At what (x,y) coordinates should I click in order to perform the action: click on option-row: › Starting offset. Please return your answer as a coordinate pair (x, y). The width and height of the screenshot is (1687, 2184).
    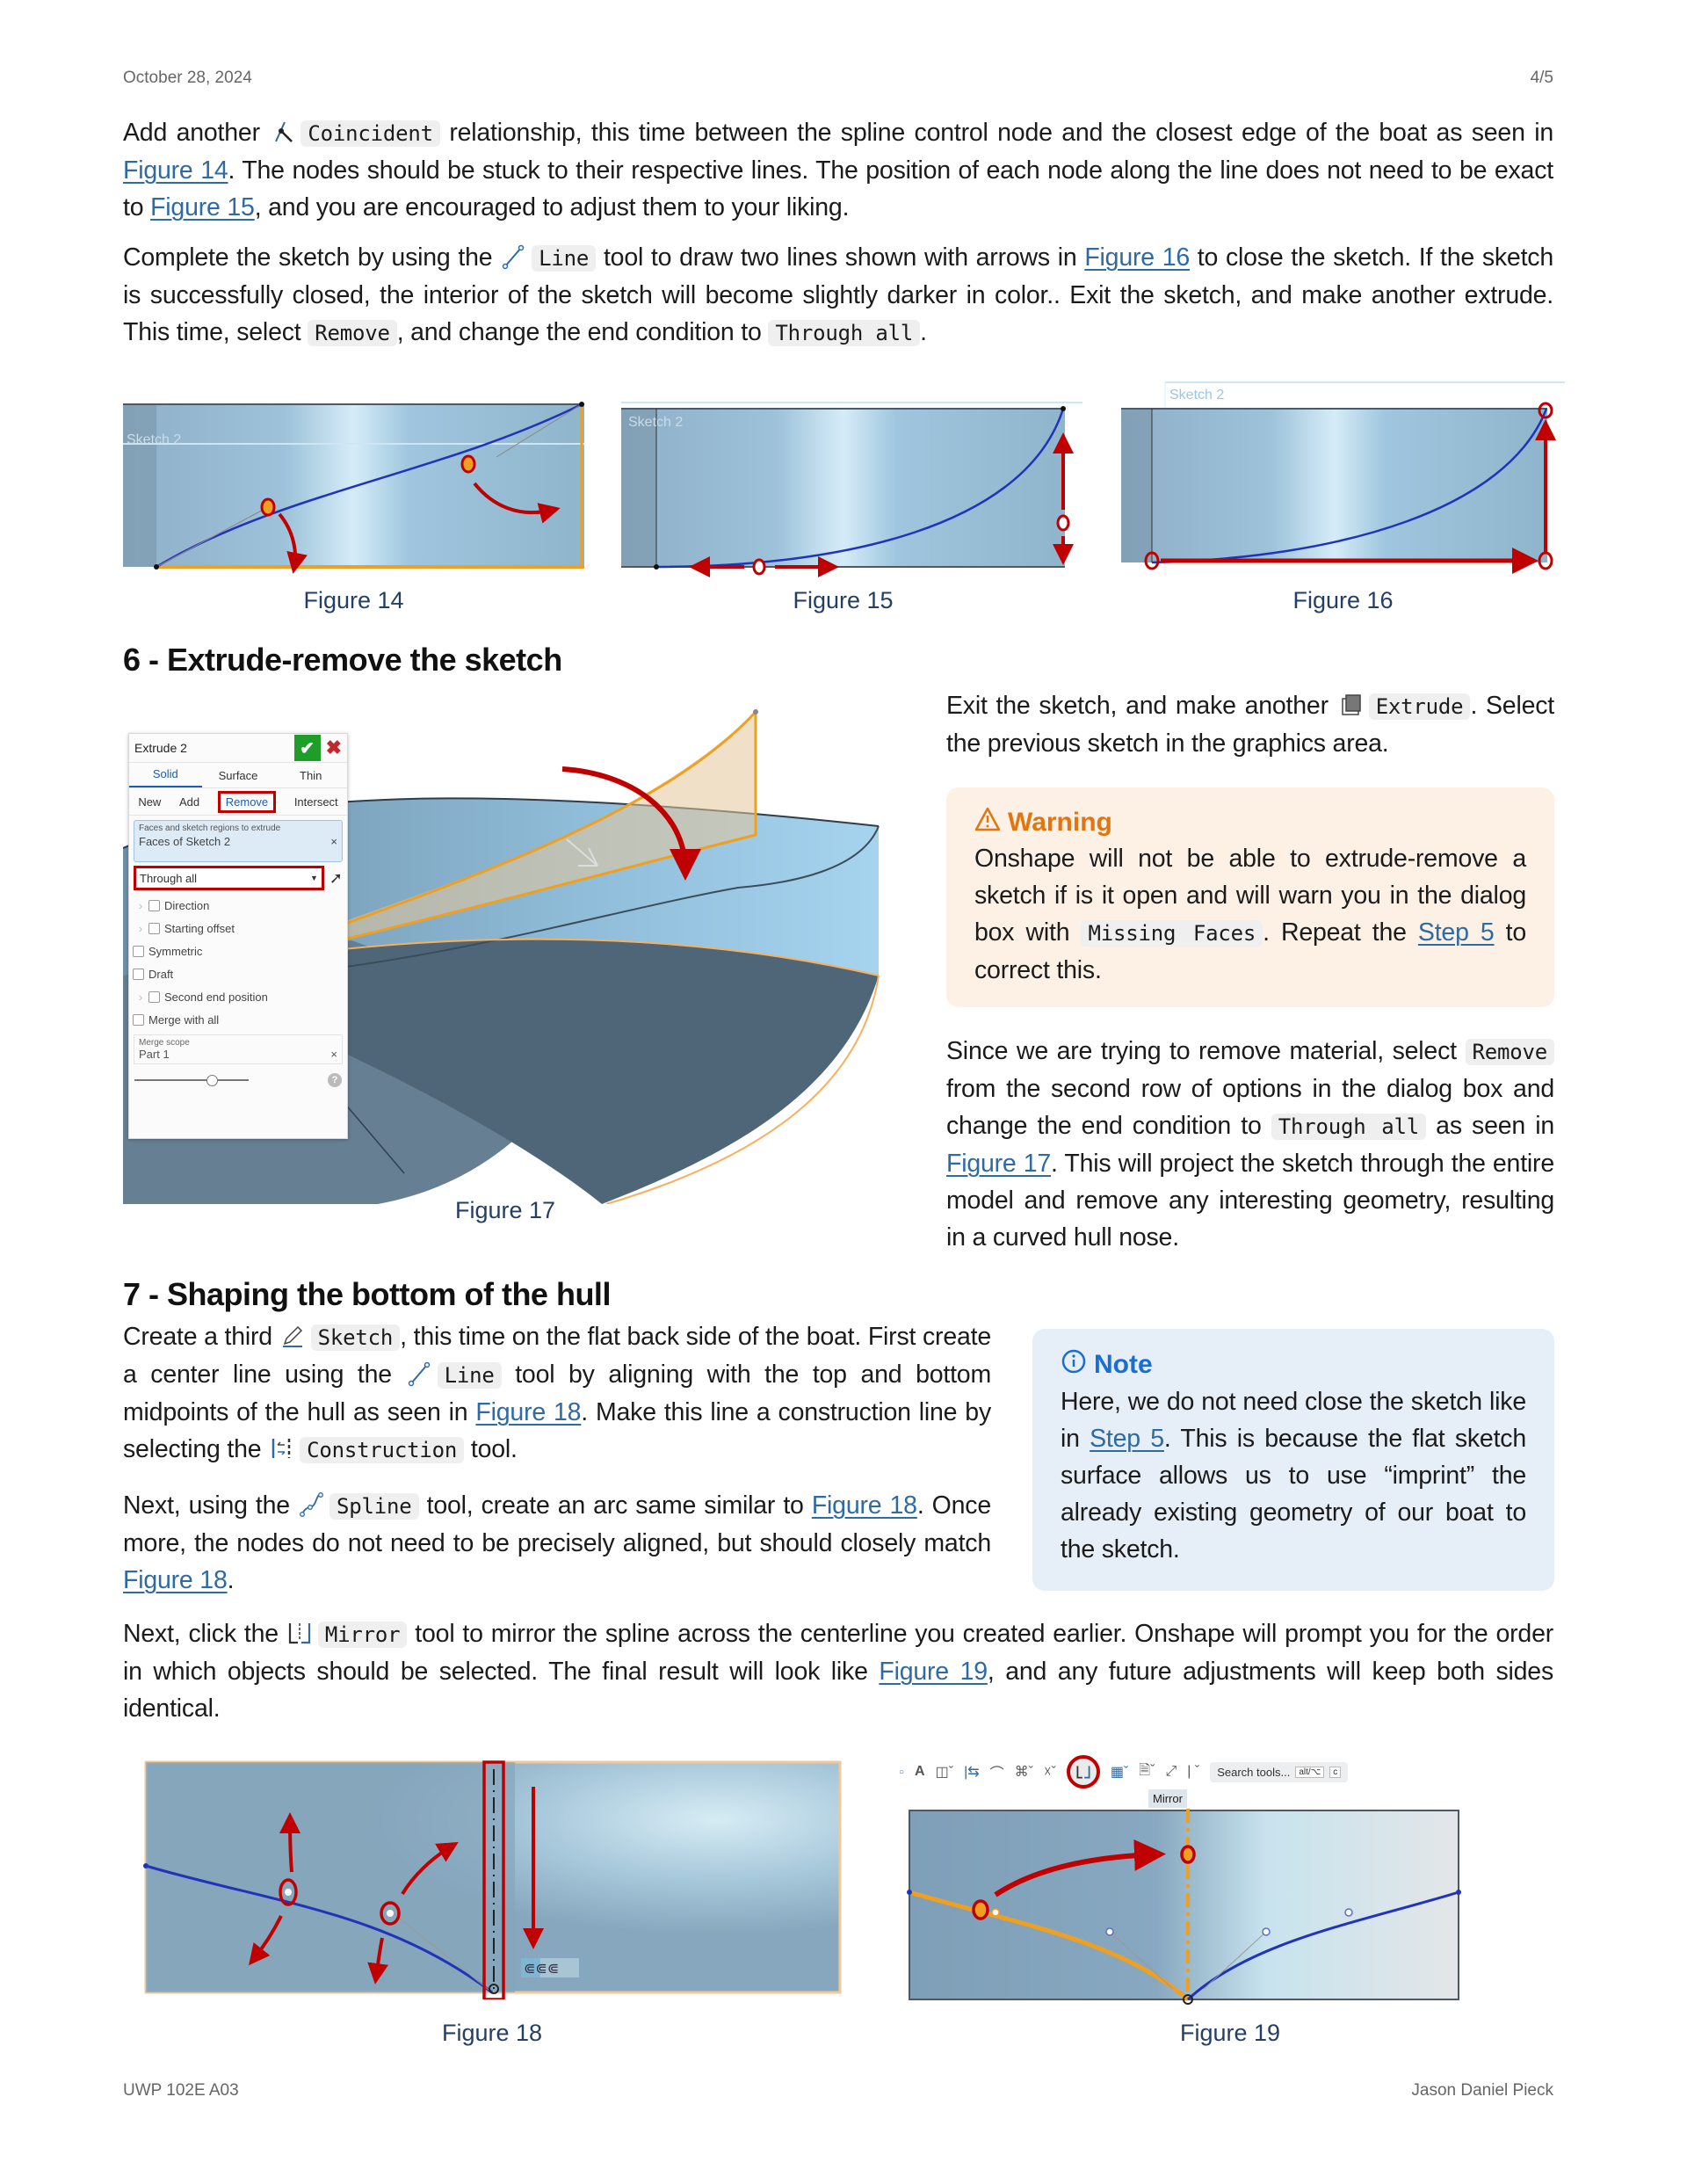
    Looking at the image, I should click on (238, 929).